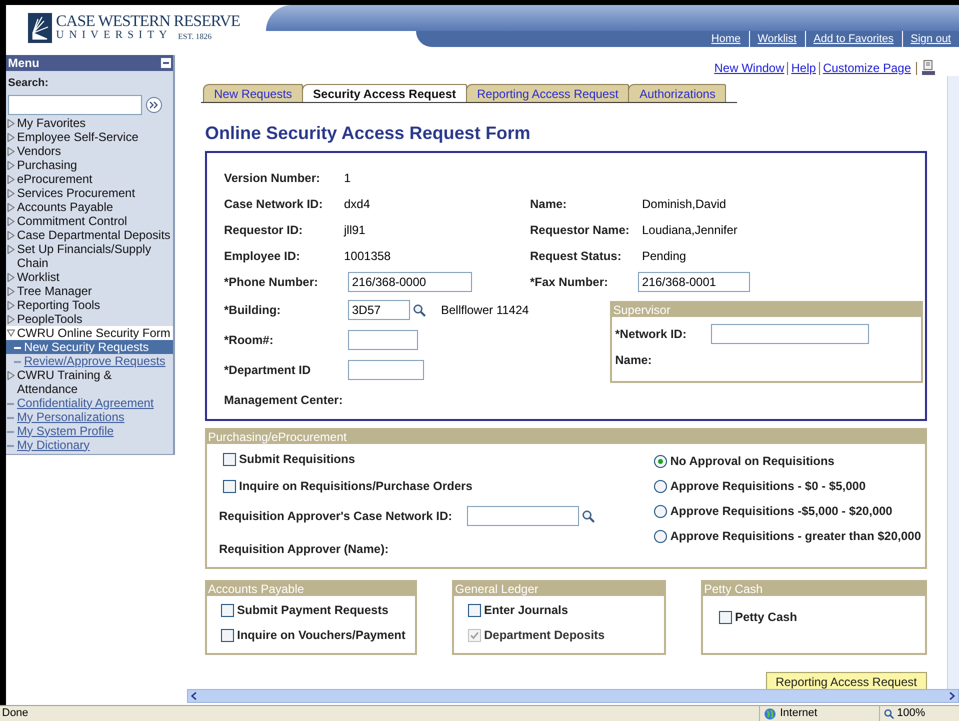 This screenshot has height=721, width=959. What do you see at coordinates (694, 282) in the screenshot?
I see `input-field: 216/368-0001` at bounding box center [694, 282].